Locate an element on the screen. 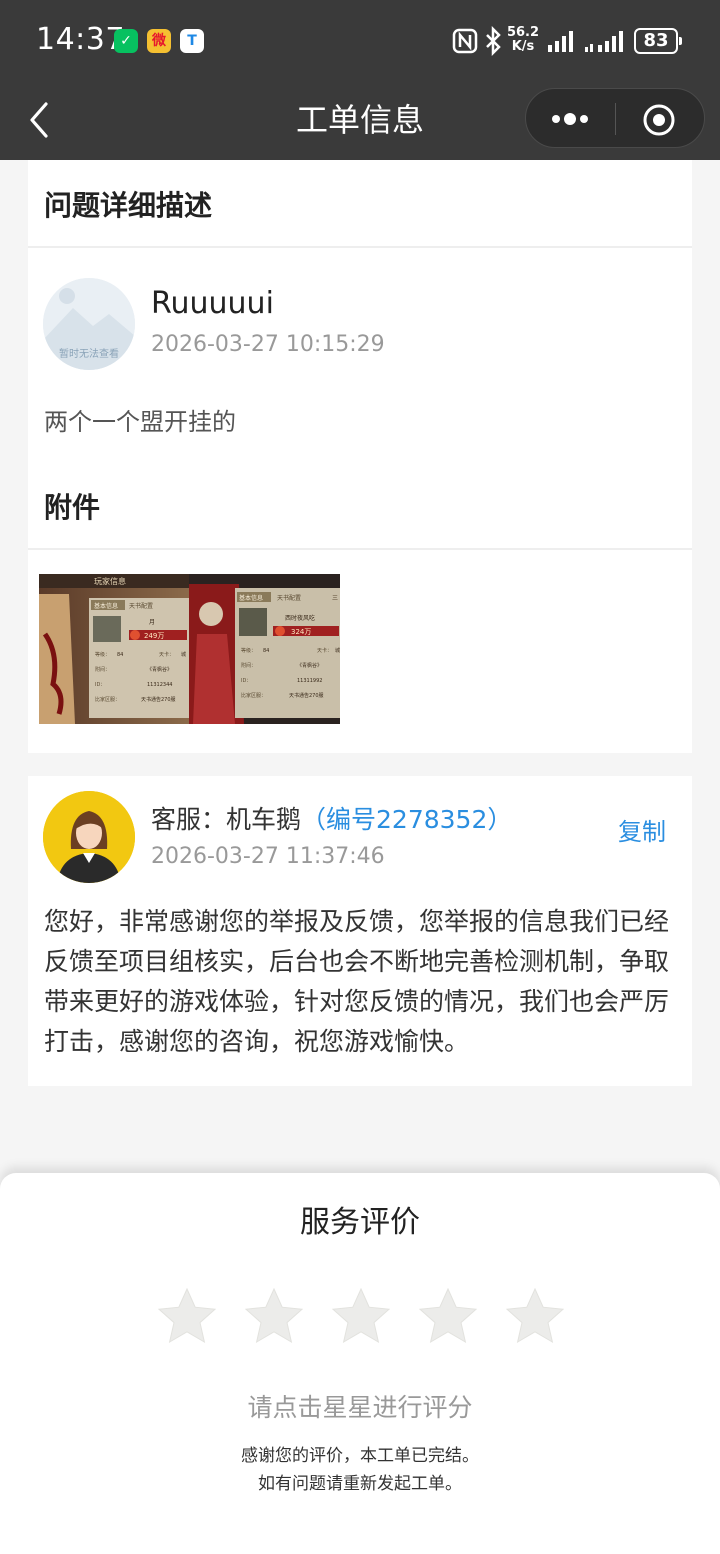  agent-name: 客服：机车鹅 is located at coordinates (226, 819).